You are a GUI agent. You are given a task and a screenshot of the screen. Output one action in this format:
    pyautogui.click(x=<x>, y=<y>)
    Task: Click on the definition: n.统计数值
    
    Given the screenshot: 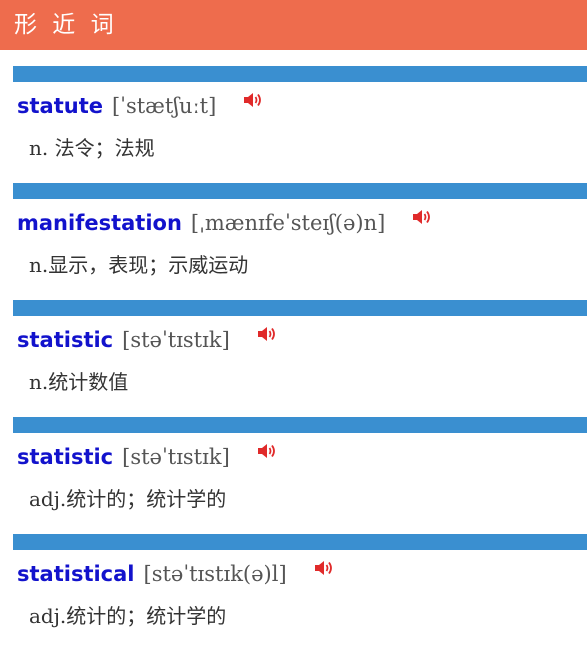 What is the action you would take?
    pyautogui.click(x=79, y=382)
    